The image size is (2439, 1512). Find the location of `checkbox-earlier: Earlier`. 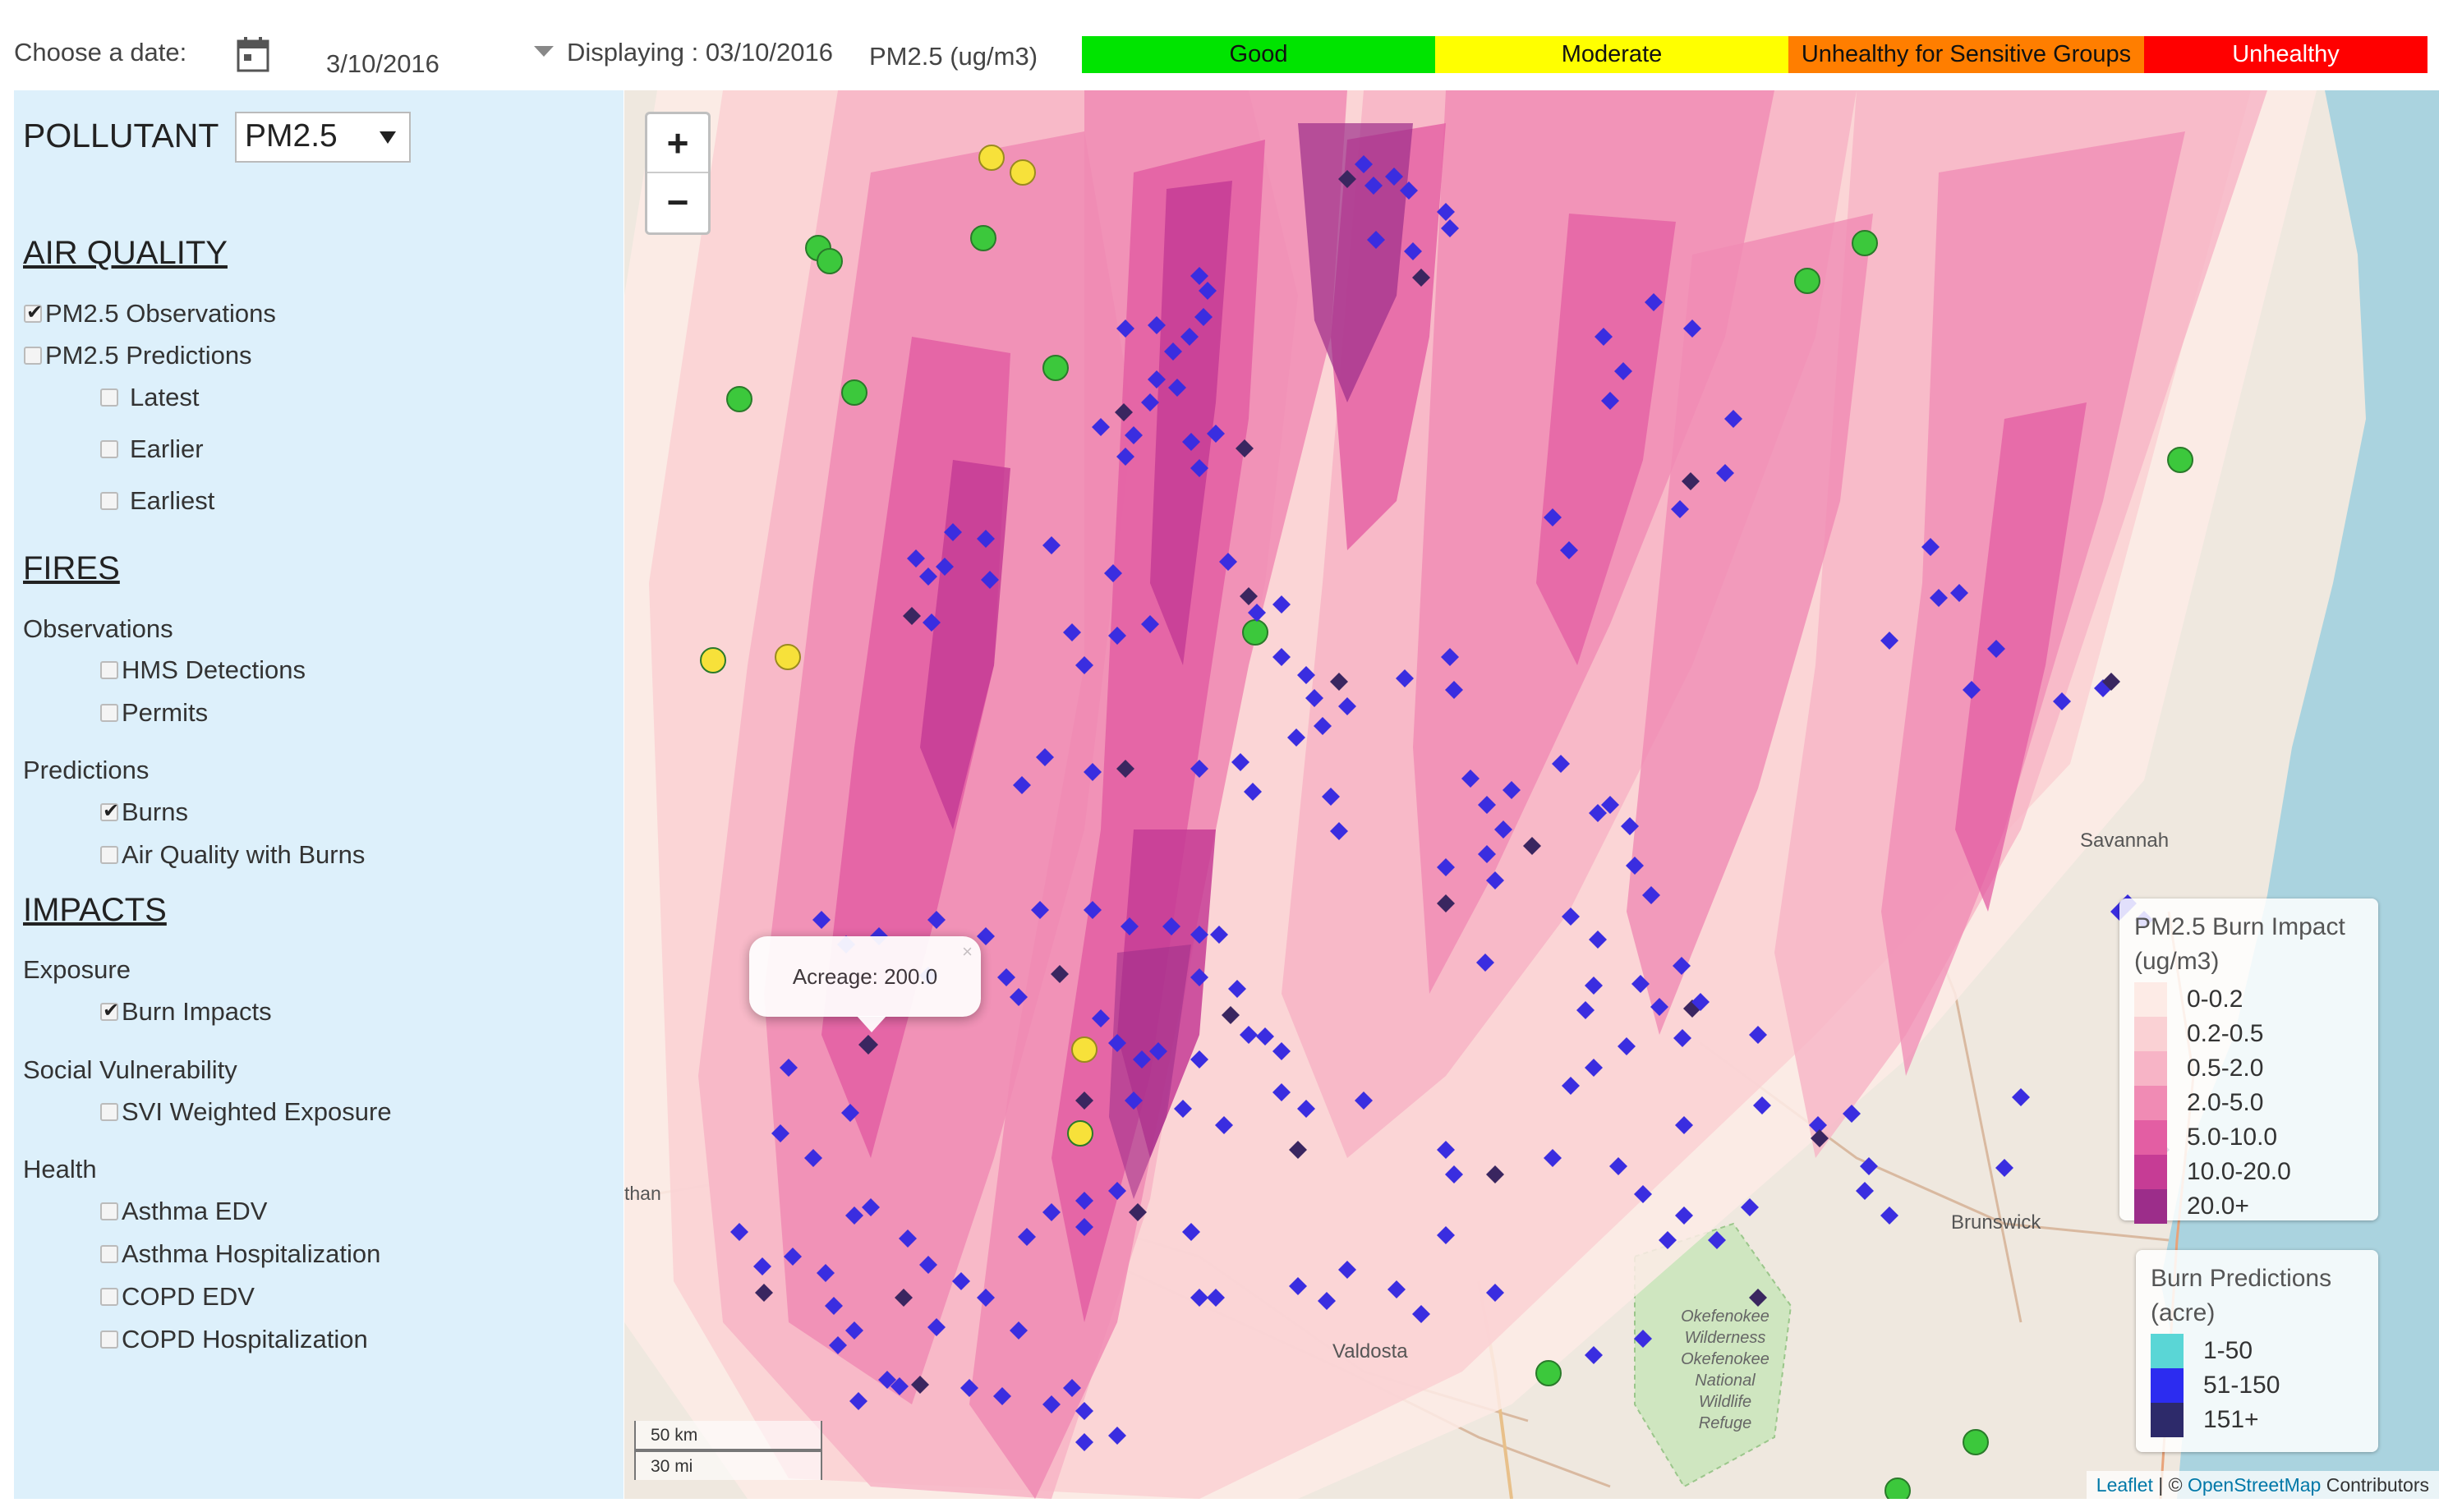

checkbox-earlier: Earlier is located at coordinates (152, 449).